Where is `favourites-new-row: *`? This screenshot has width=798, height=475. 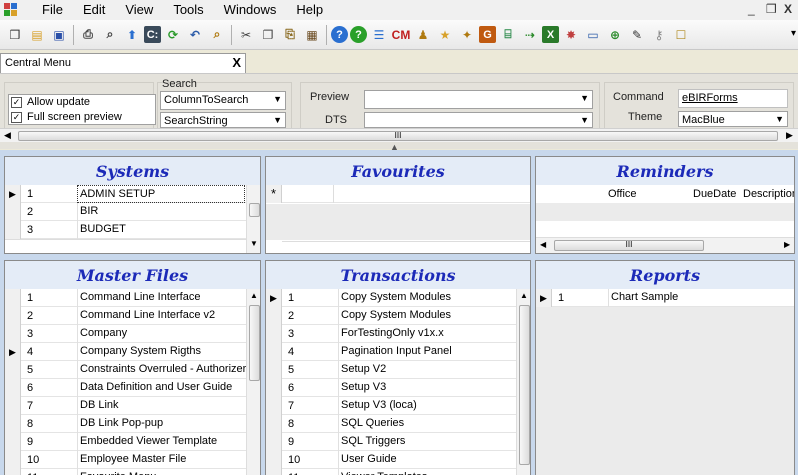 favourites-new-row: * is located at coordinates (398, 194).